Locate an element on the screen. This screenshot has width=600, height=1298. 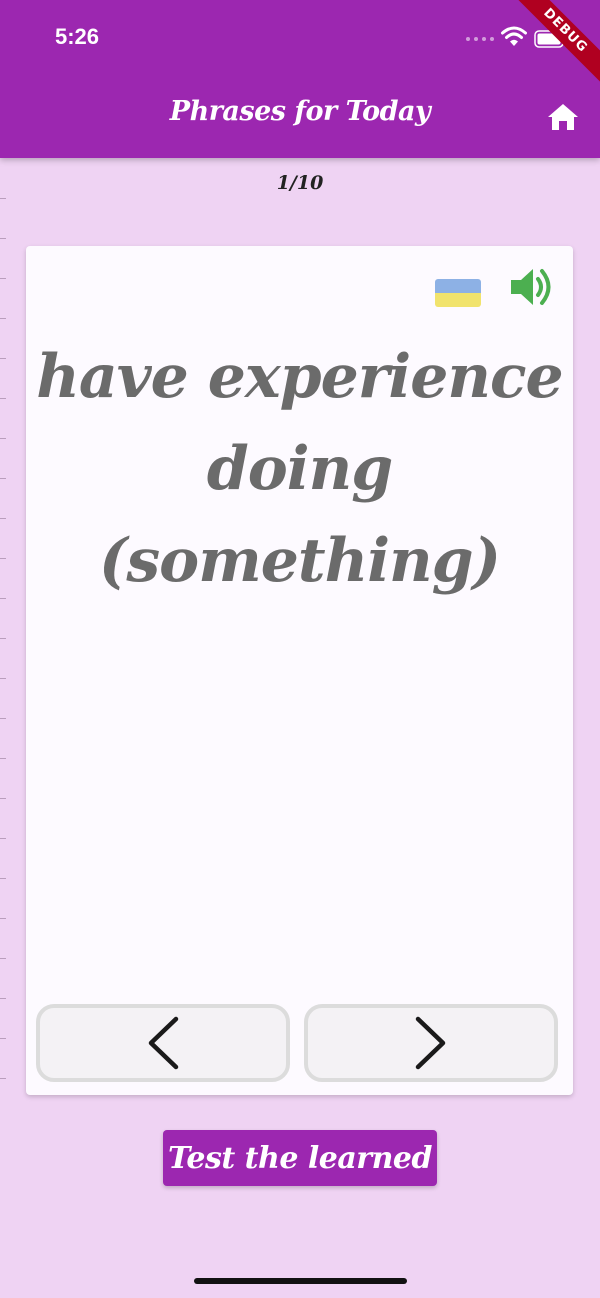
ukraine-flag-icon is located at coordinates (458, 293).